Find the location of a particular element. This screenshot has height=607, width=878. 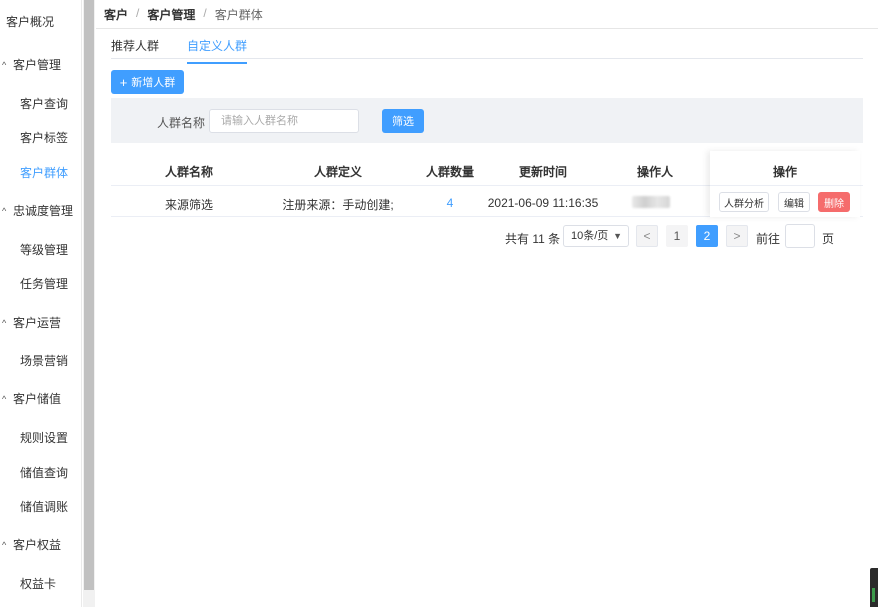

sidebar-group-label: 客户管理 is located at coordinates (37, 65).